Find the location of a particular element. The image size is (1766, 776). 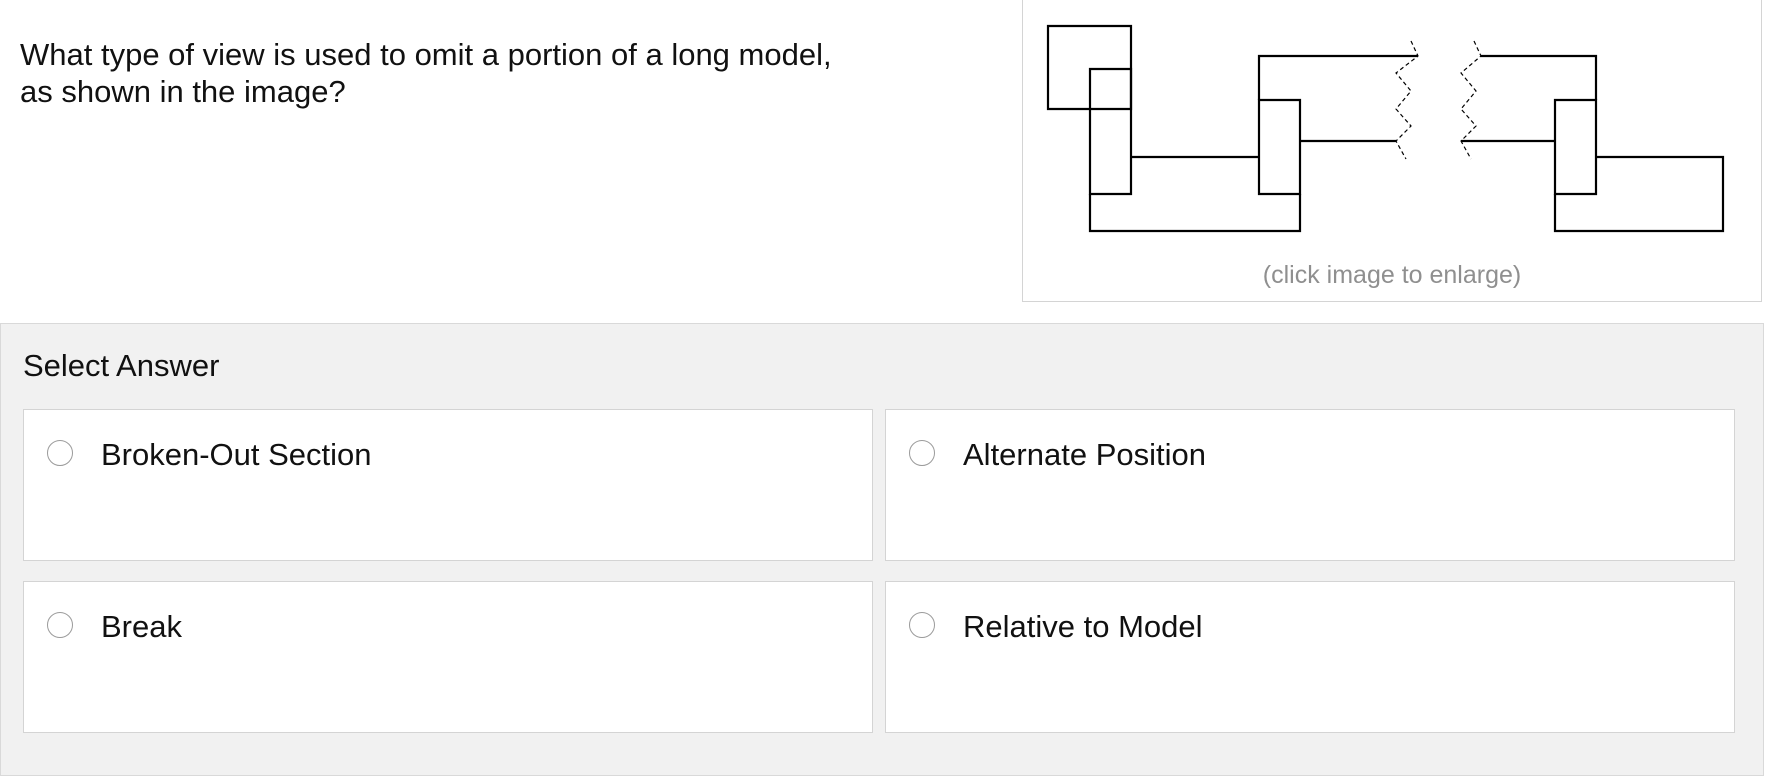

answer-option-label: Relative to Model is located at coordinates (1083, 626).